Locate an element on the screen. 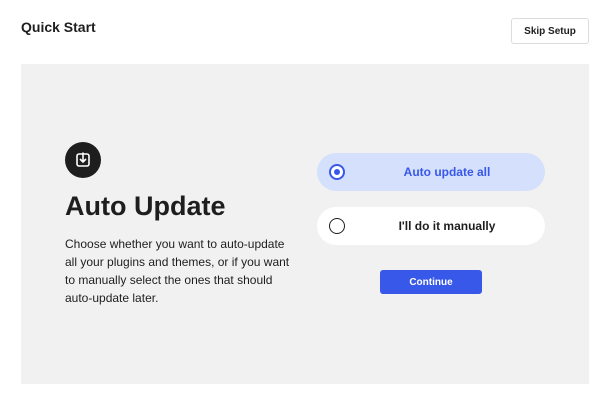 This screenshot has height=402, width=610. page-title: Quick Start is located at coordinates (58, 27).